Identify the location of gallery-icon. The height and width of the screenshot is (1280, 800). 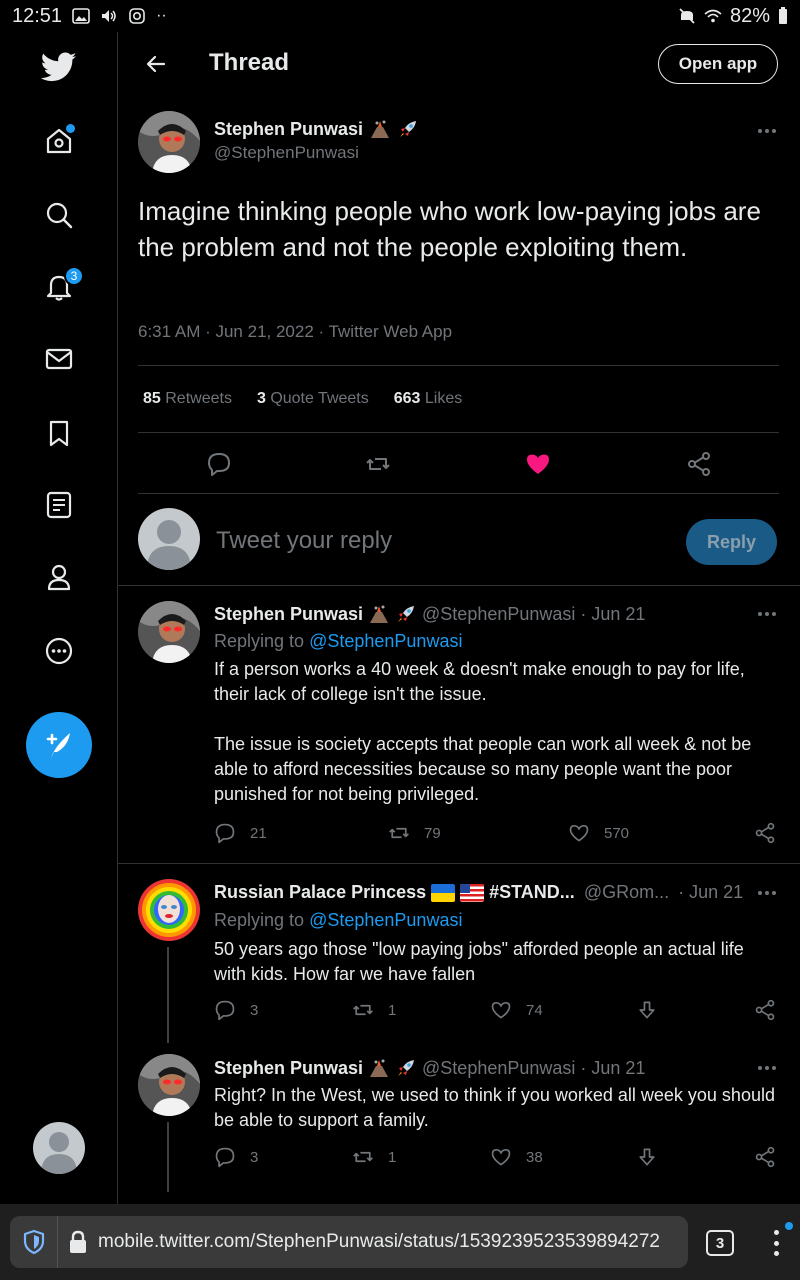
(81, 16).